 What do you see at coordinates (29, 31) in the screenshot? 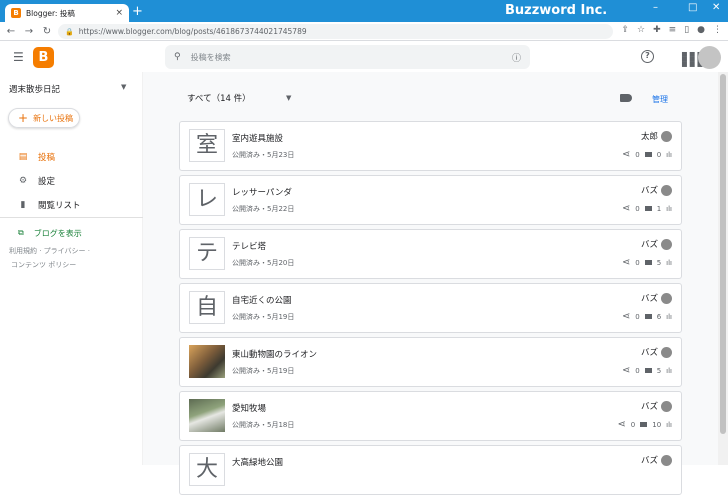
I see `forward-icon: →` at bounding box center [29, 31].